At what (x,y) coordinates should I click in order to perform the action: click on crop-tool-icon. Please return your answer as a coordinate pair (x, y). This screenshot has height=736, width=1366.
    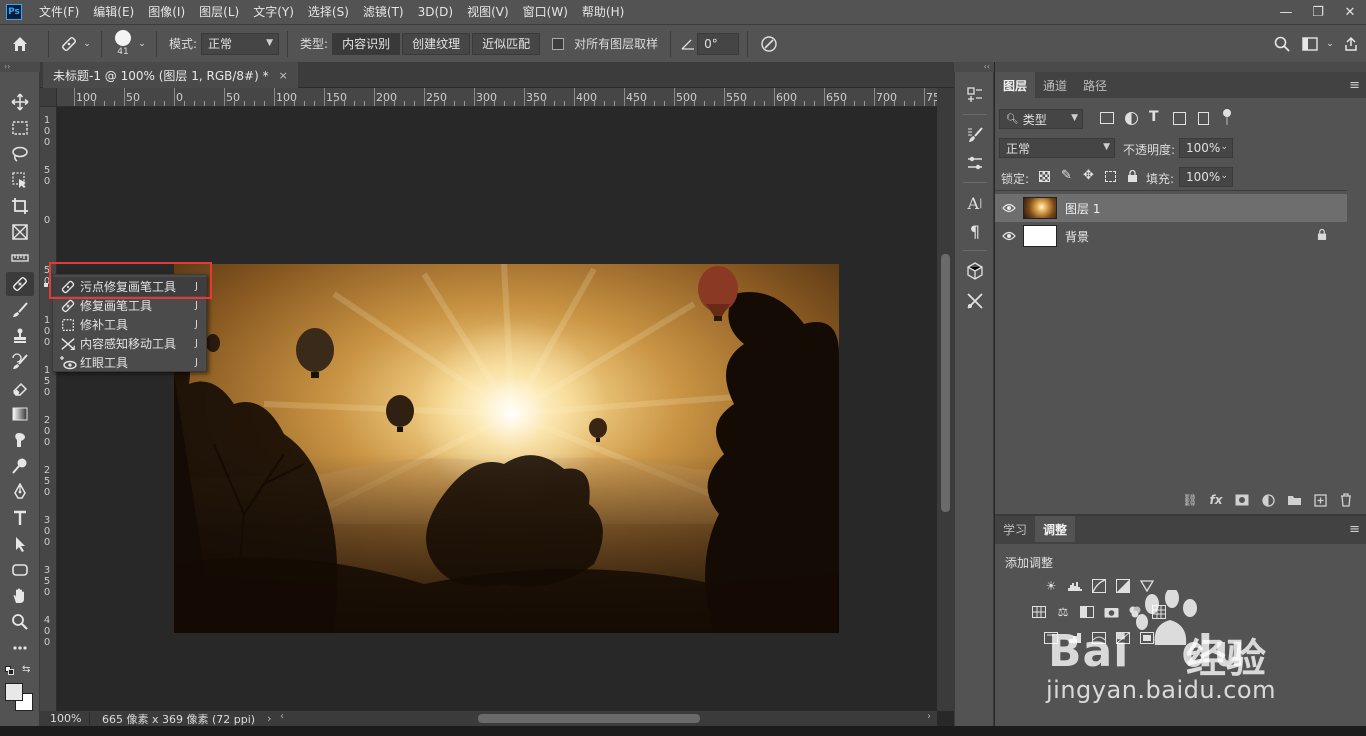
    Looking at the image, I should click on (20, 206).